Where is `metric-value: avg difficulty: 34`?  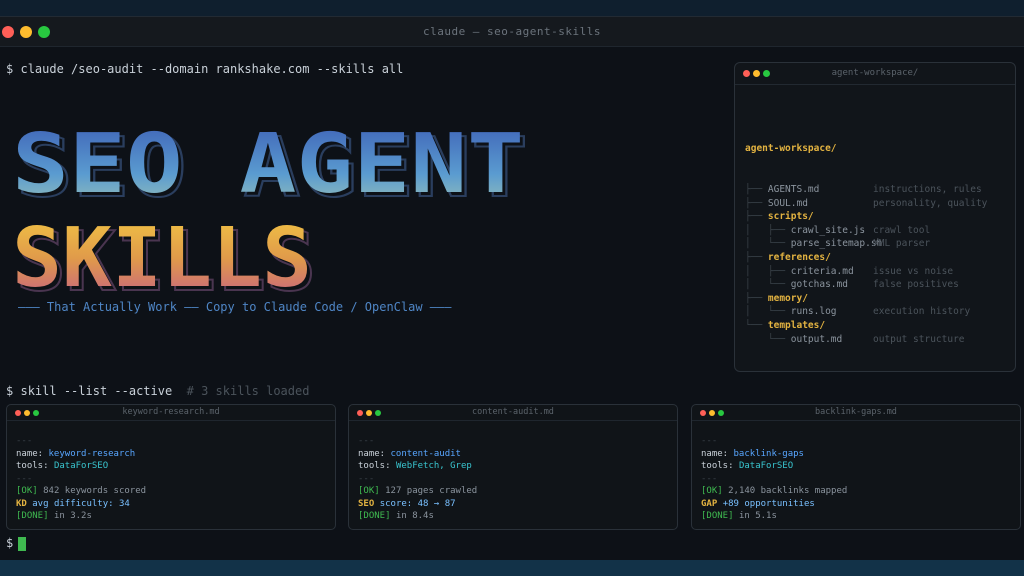 metric-value: avg difficulty: 34 is located at coordinates (81, 503).